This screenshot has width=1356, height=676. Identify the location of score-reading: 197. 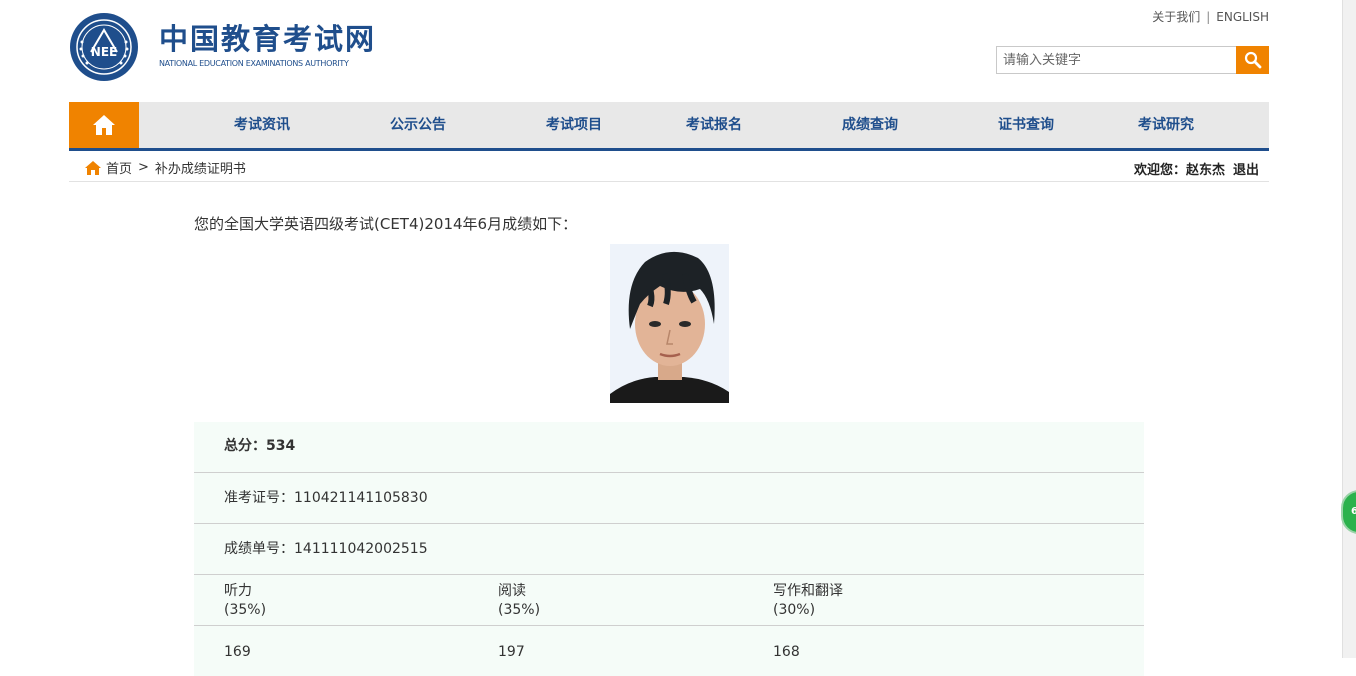
(511, 652).